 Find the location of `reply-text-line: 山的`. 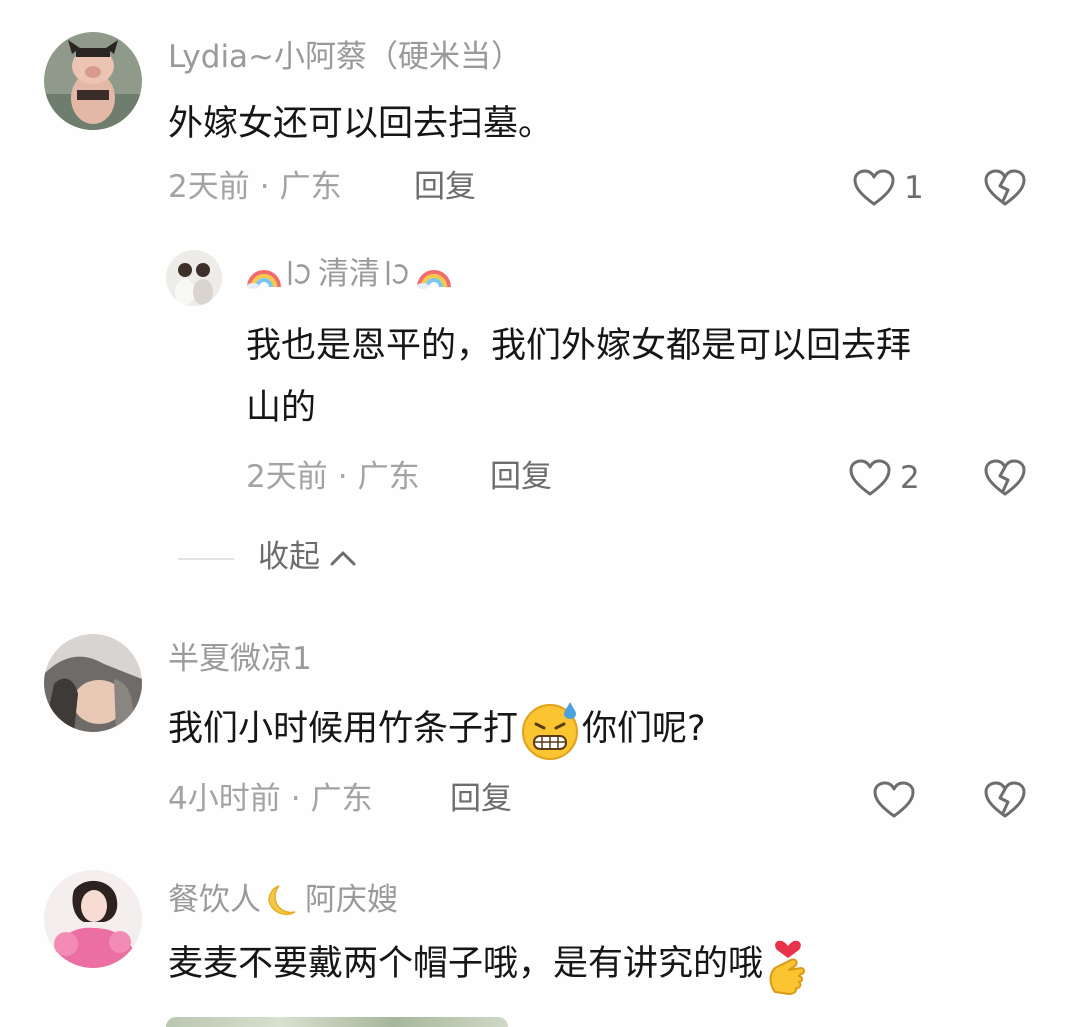

reply-text-line: 山的 is located at coordinates (281, 408).